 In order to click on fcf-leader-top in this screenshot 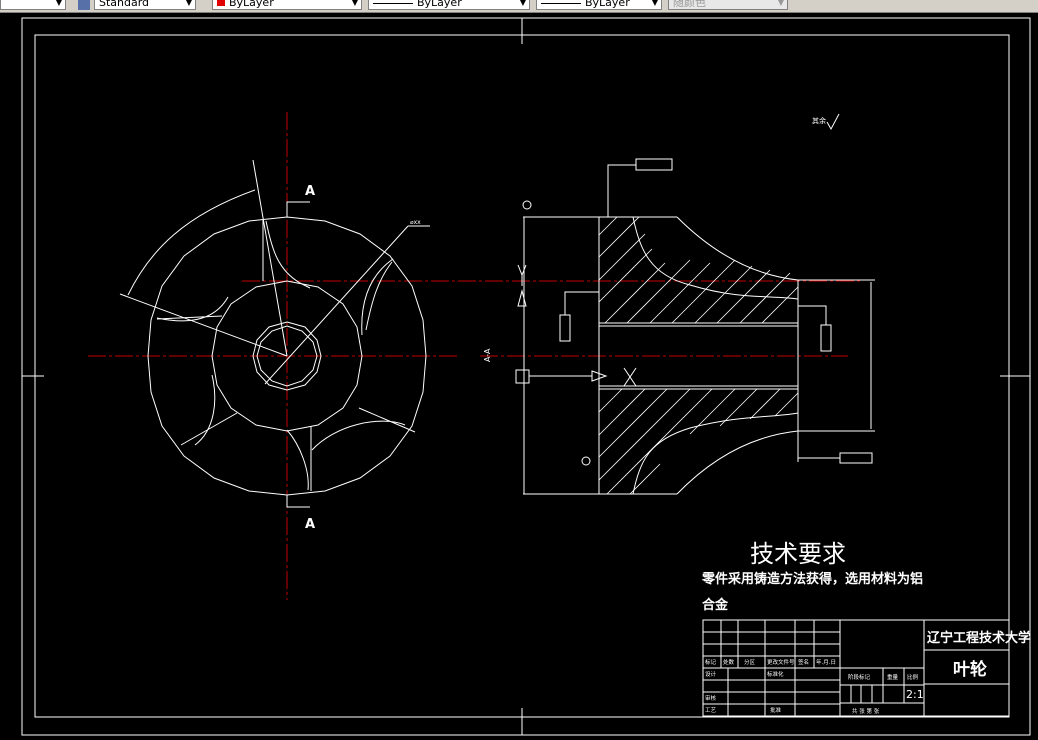, I will do `click(621, 190)`.